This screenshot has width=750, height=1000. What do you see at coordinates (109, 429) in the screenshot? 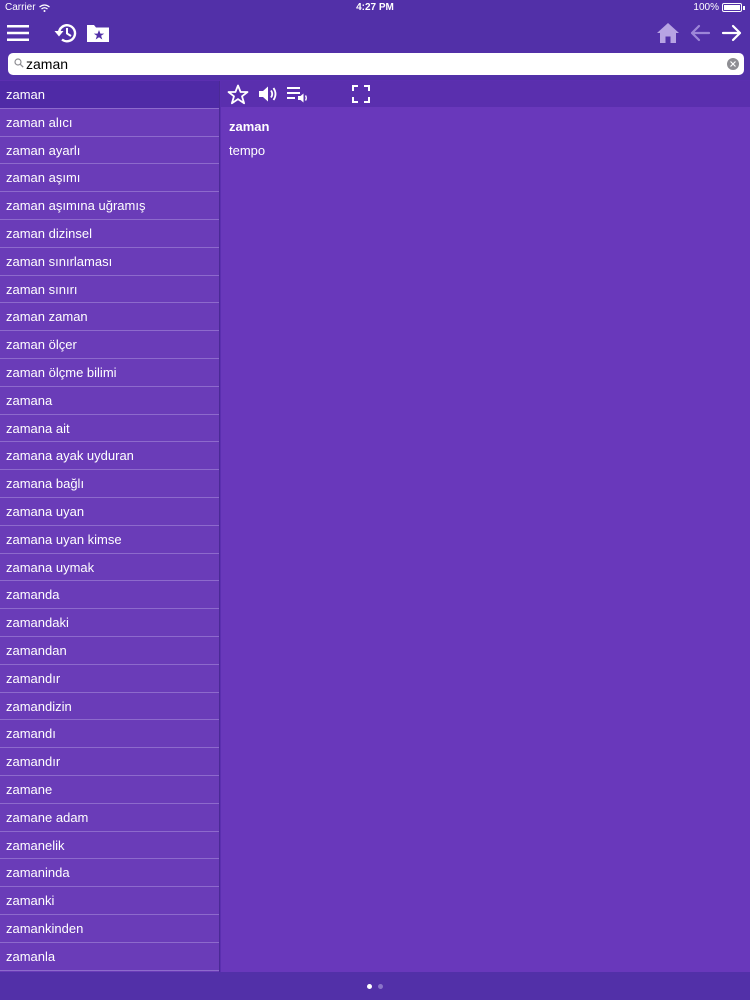
I see `word-list-item: zamana ait` at bounding box center [109, 429].